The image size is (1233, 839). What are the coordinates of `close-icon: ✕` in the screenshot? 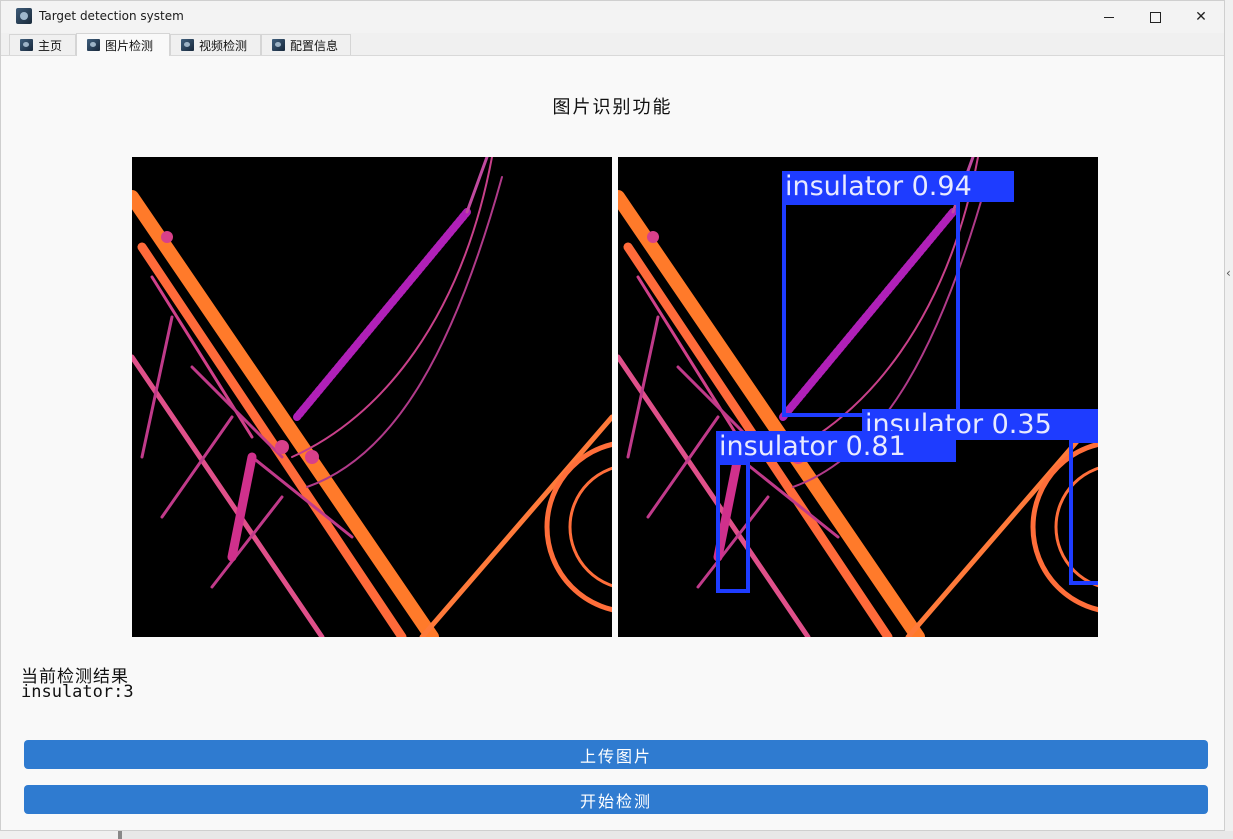 It's located at (1201, 17).